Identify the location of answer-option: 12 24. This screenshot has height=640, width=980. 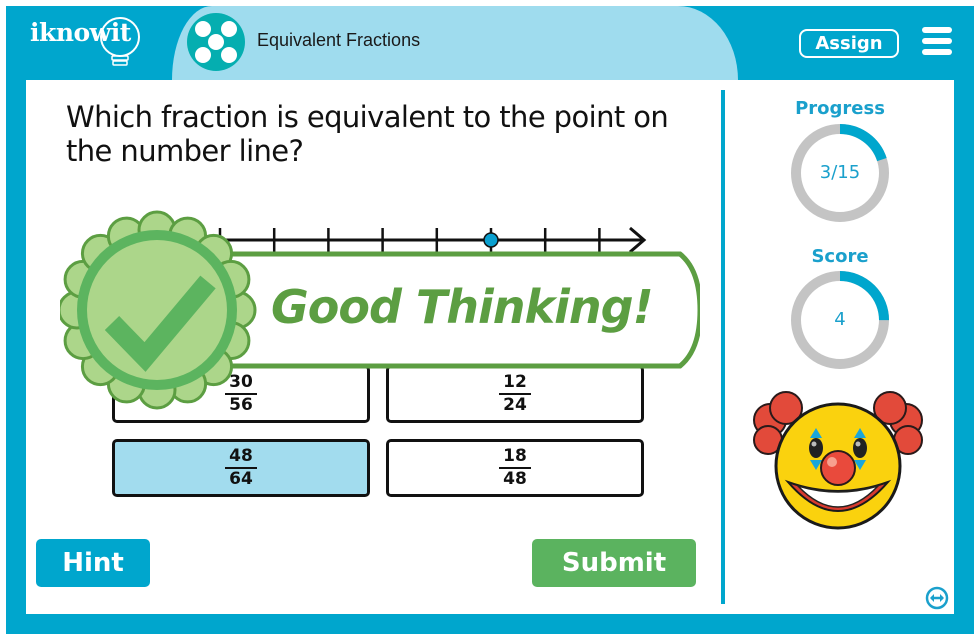
(515, 394).